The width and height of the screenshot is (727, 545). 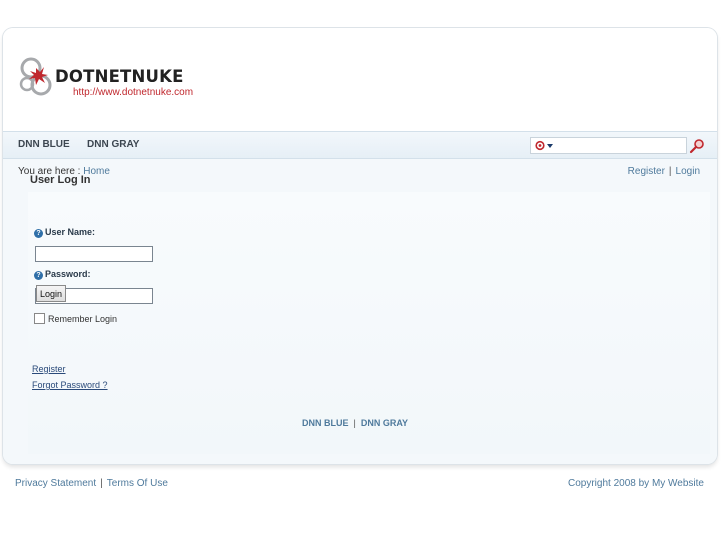 I want to click on logo: DOTNETNUKE http://www.dotnetnuke.com, so click(x=117, y=77).